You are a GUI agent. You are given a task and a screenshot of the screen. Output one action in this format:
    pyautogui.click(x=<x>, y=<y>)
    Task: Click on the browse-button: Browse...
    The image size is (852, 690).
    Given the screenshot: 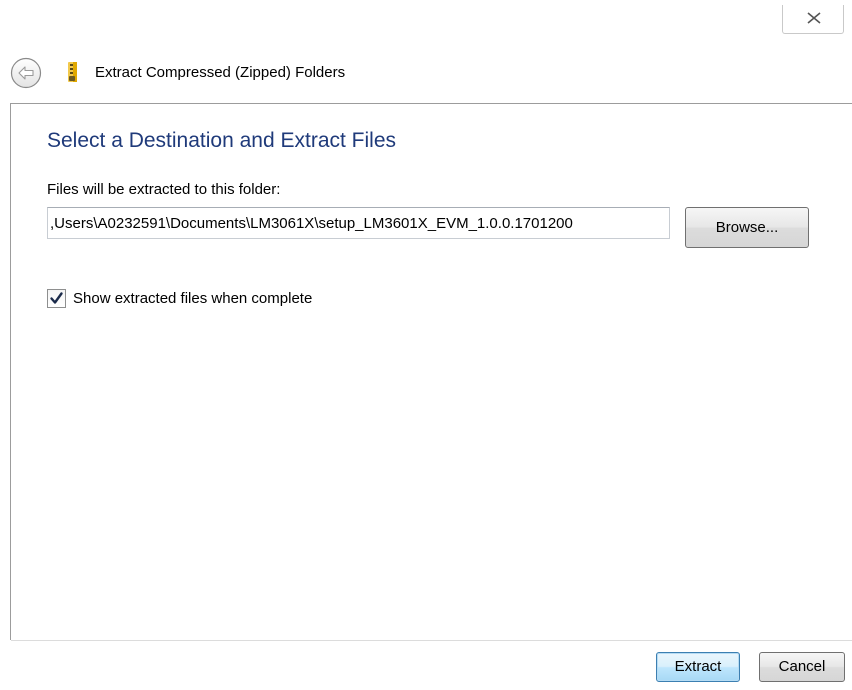 What is the action you would take?
    pyautogui.click(x=747, y=227)
    